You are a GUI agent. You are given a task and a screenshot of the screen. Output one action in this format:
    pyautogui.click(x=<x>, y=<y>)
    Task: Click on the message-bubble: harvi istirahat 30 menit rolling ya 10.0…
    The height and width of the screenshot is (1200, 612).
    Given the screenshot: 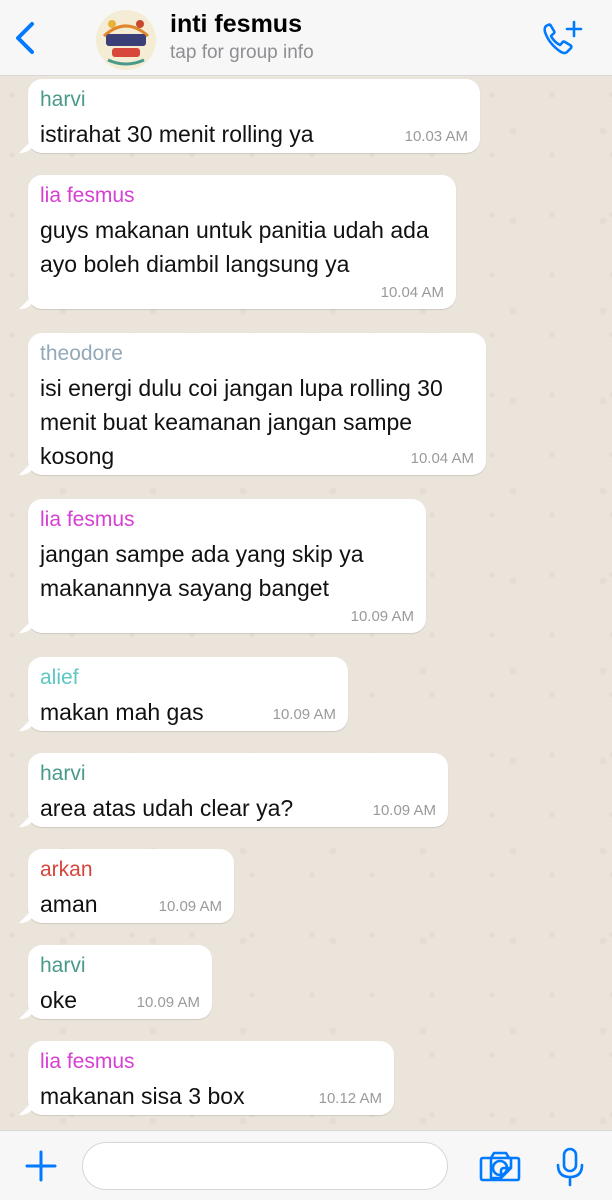 What is the action you would take?
    pyautogui.click(x=254, y=116)
    